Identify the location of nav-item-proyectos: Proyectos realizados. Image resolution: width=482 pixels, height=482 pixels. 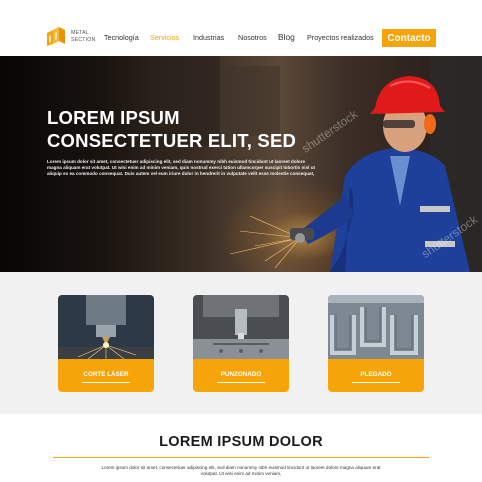
(340, 37).